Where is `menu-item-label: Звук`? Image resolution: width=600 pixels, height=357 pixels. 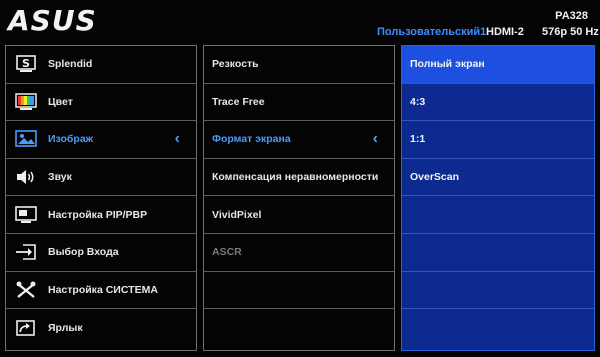
menu-item-label: Звук is located at coordinates (60, 177).